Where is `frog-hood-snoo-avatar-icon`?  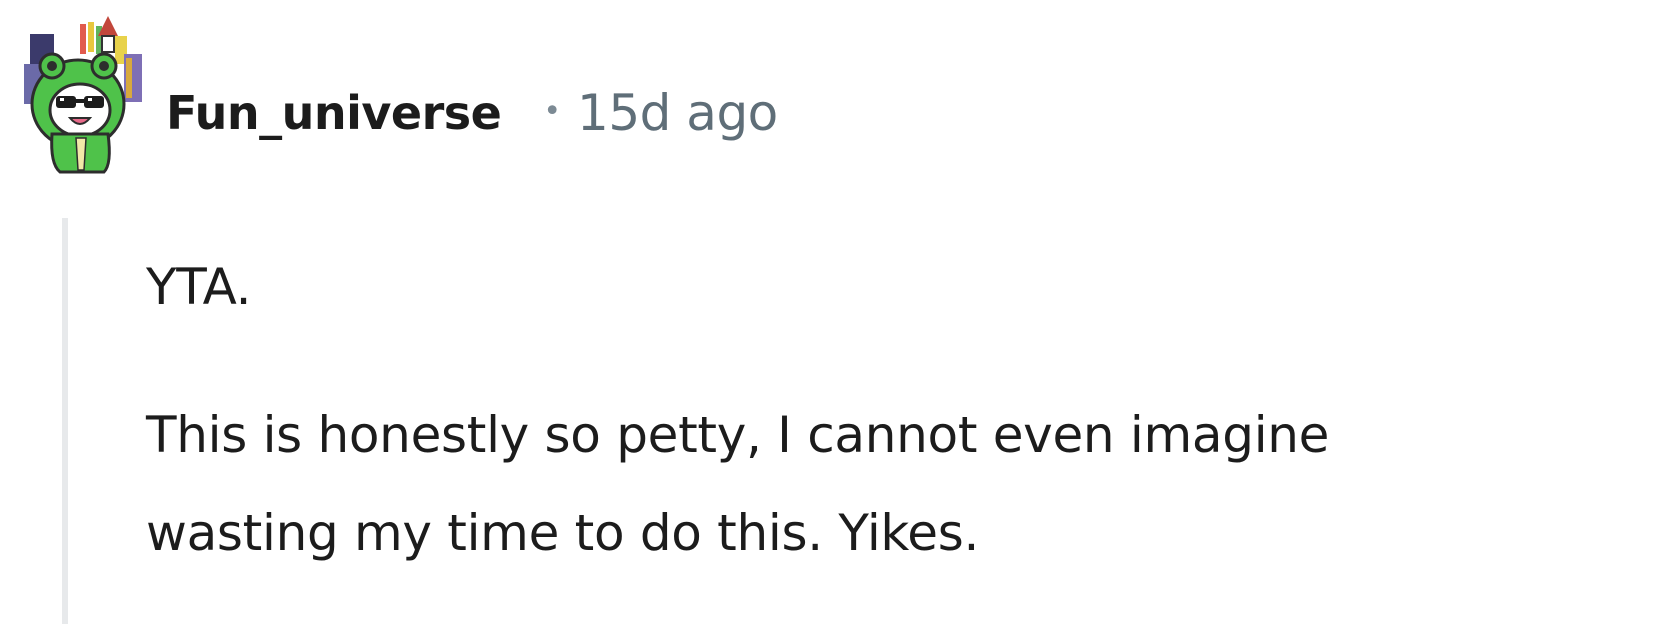
frog-hood-snoo-avatar-icon is located at coordinates (83, 95).